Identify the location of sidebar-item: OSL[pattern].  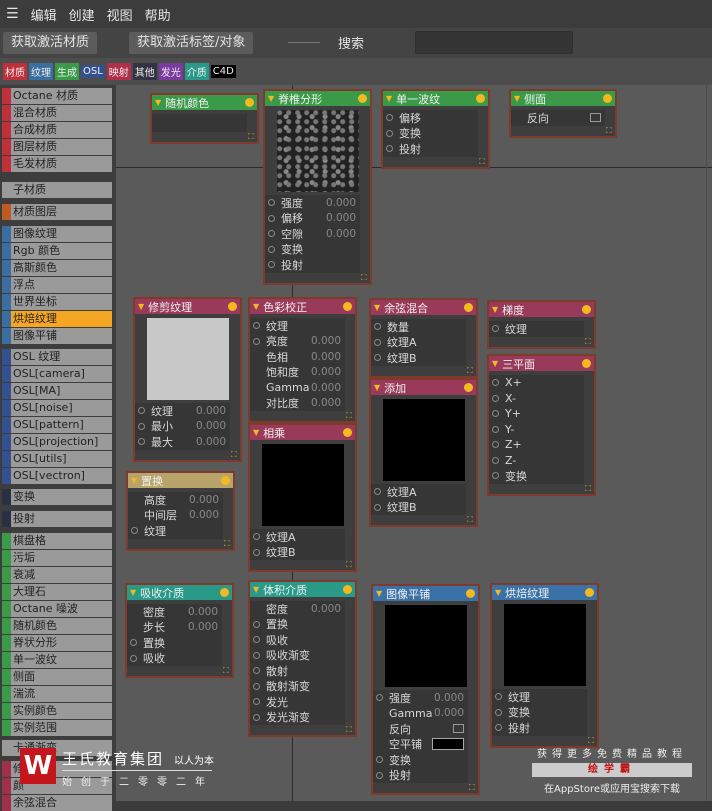
(57, 425).